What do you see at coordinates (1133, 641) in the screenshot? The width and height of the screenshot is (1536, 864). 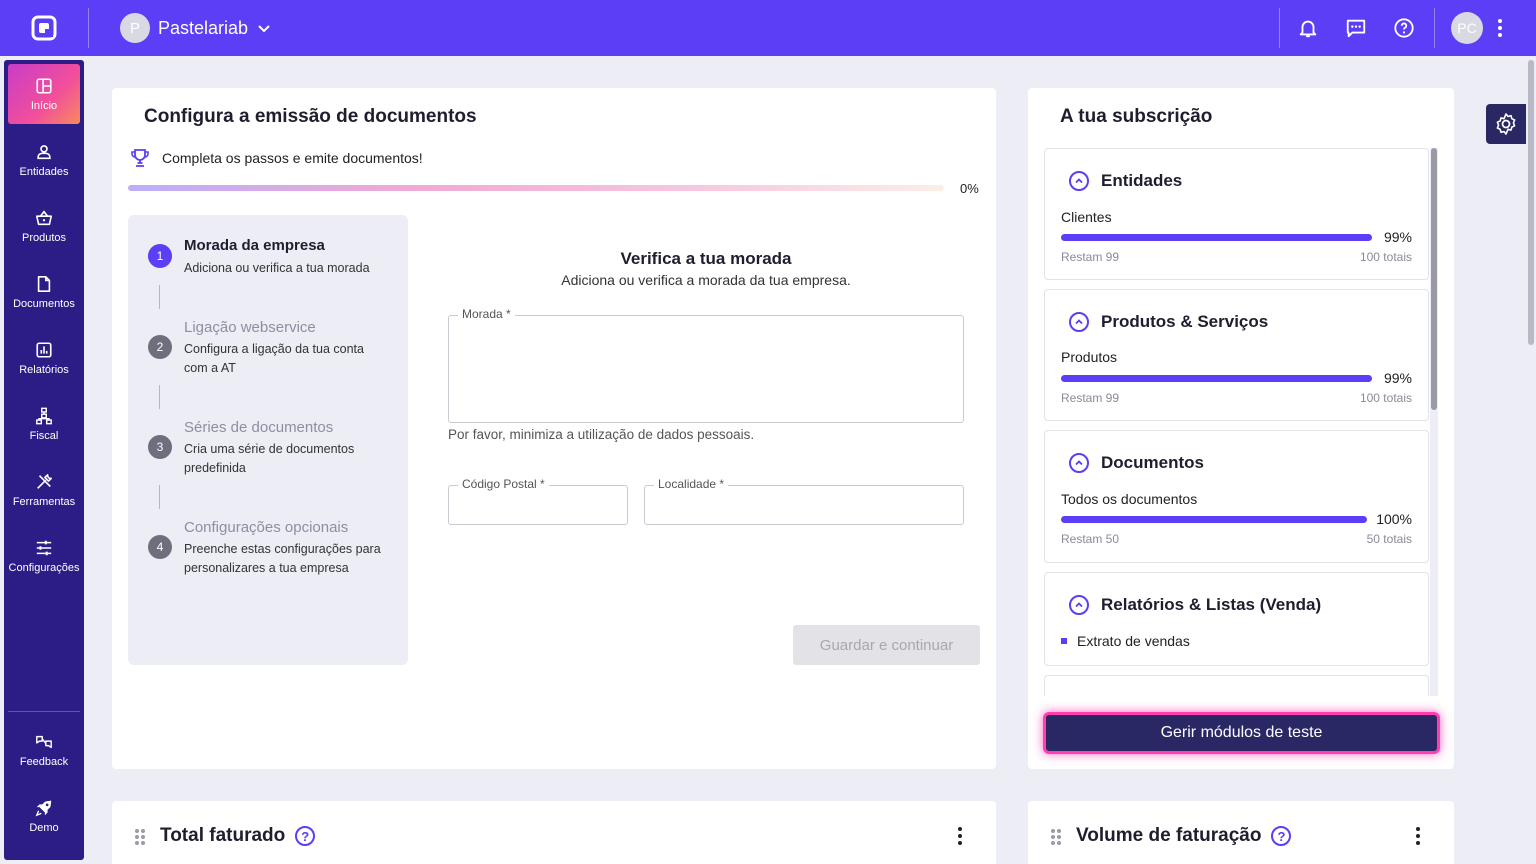 I see `list-item-label: Extrato de vendas` at bounding box center [1133, 641].